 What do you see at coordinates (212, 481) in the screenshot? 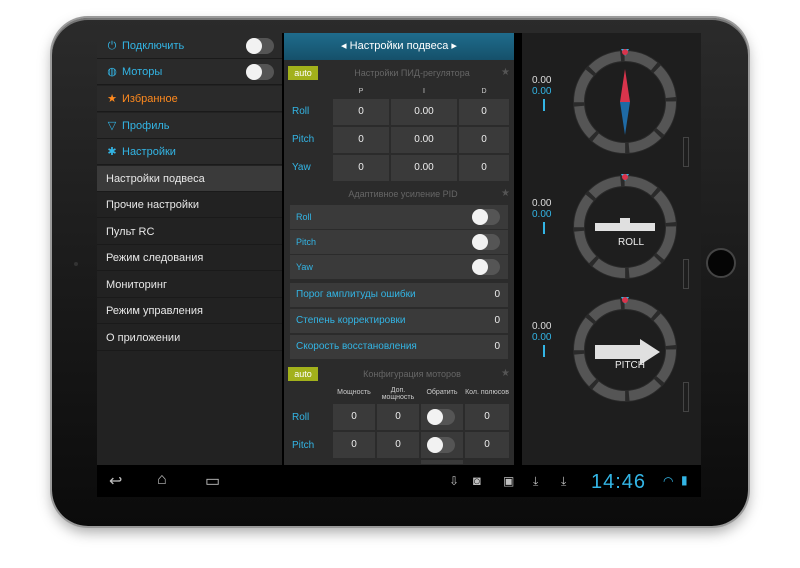
I see `recent-apps-icon: ▭` at bounding box center [212, 481].